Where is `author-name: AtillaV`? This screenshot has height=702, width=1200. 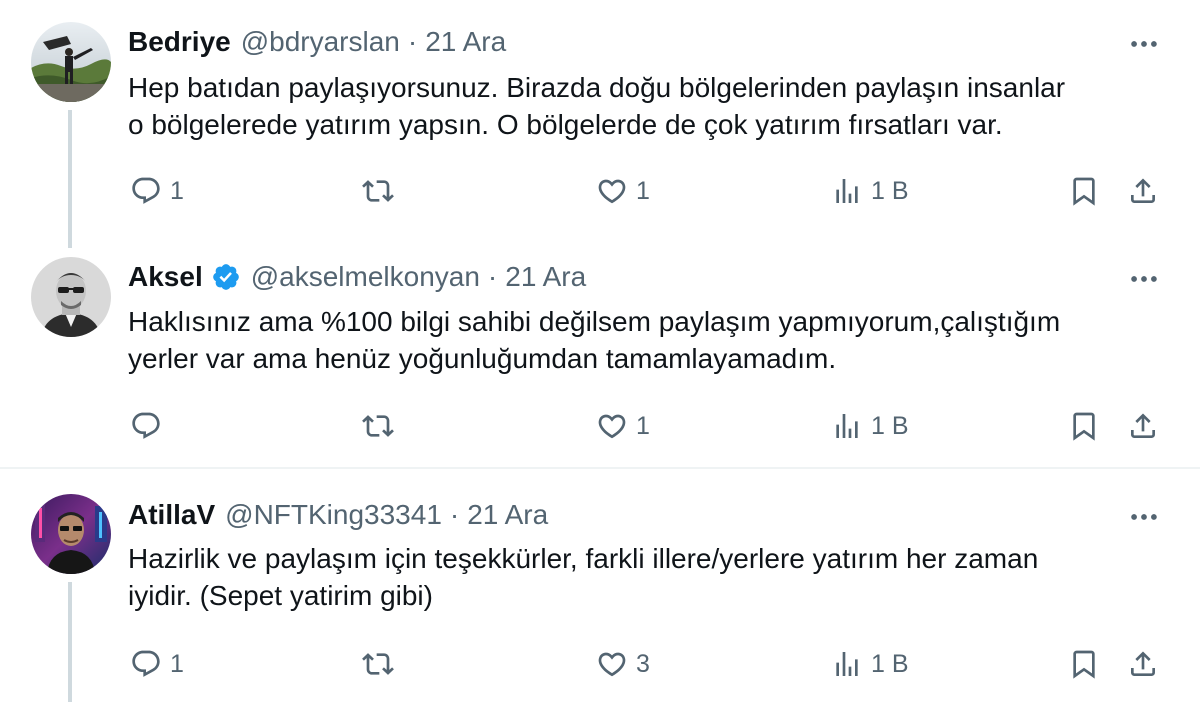 author-name: AtillaV is located at coordinates (171, 515).